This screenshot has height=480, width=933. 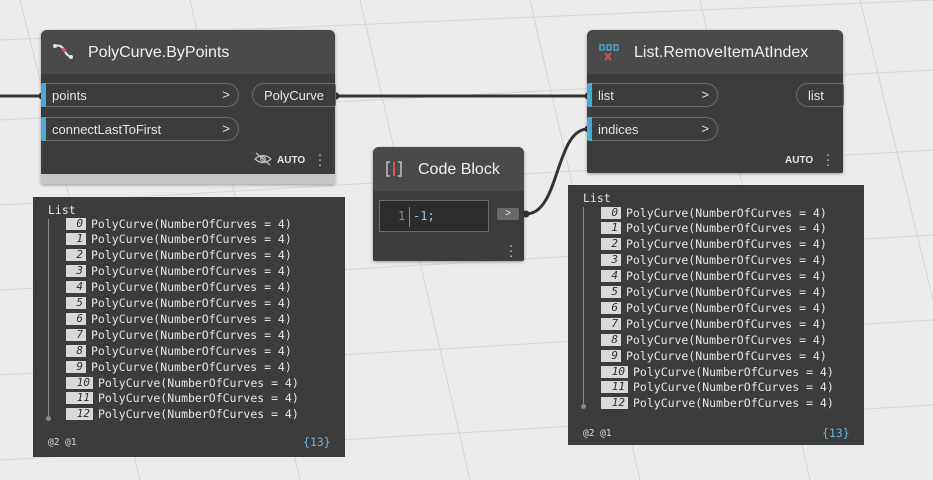 What do you see at coordinates (611, 260) in the screenshot?
I see `list-item-index: 3` at bounding box center [611, 260].